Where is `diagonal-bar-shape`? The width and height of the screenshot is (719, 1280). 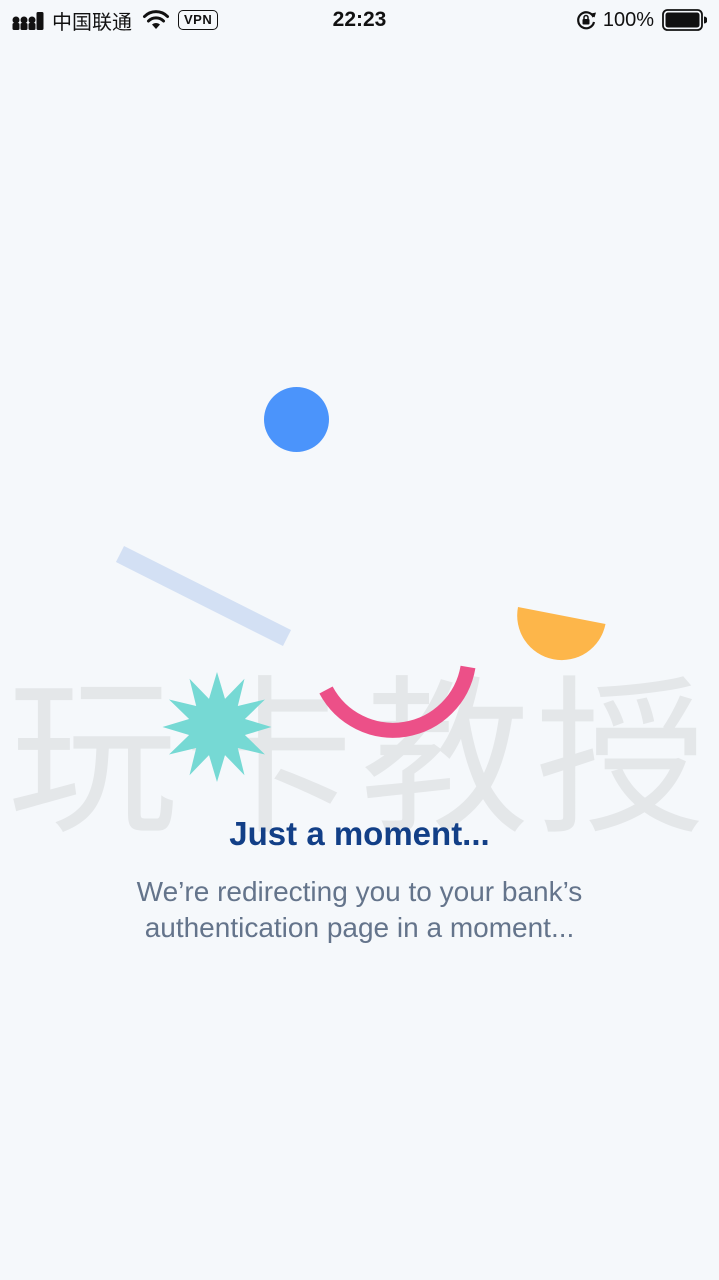 diagonal-bar-shape is located at coordinates (203, 596).